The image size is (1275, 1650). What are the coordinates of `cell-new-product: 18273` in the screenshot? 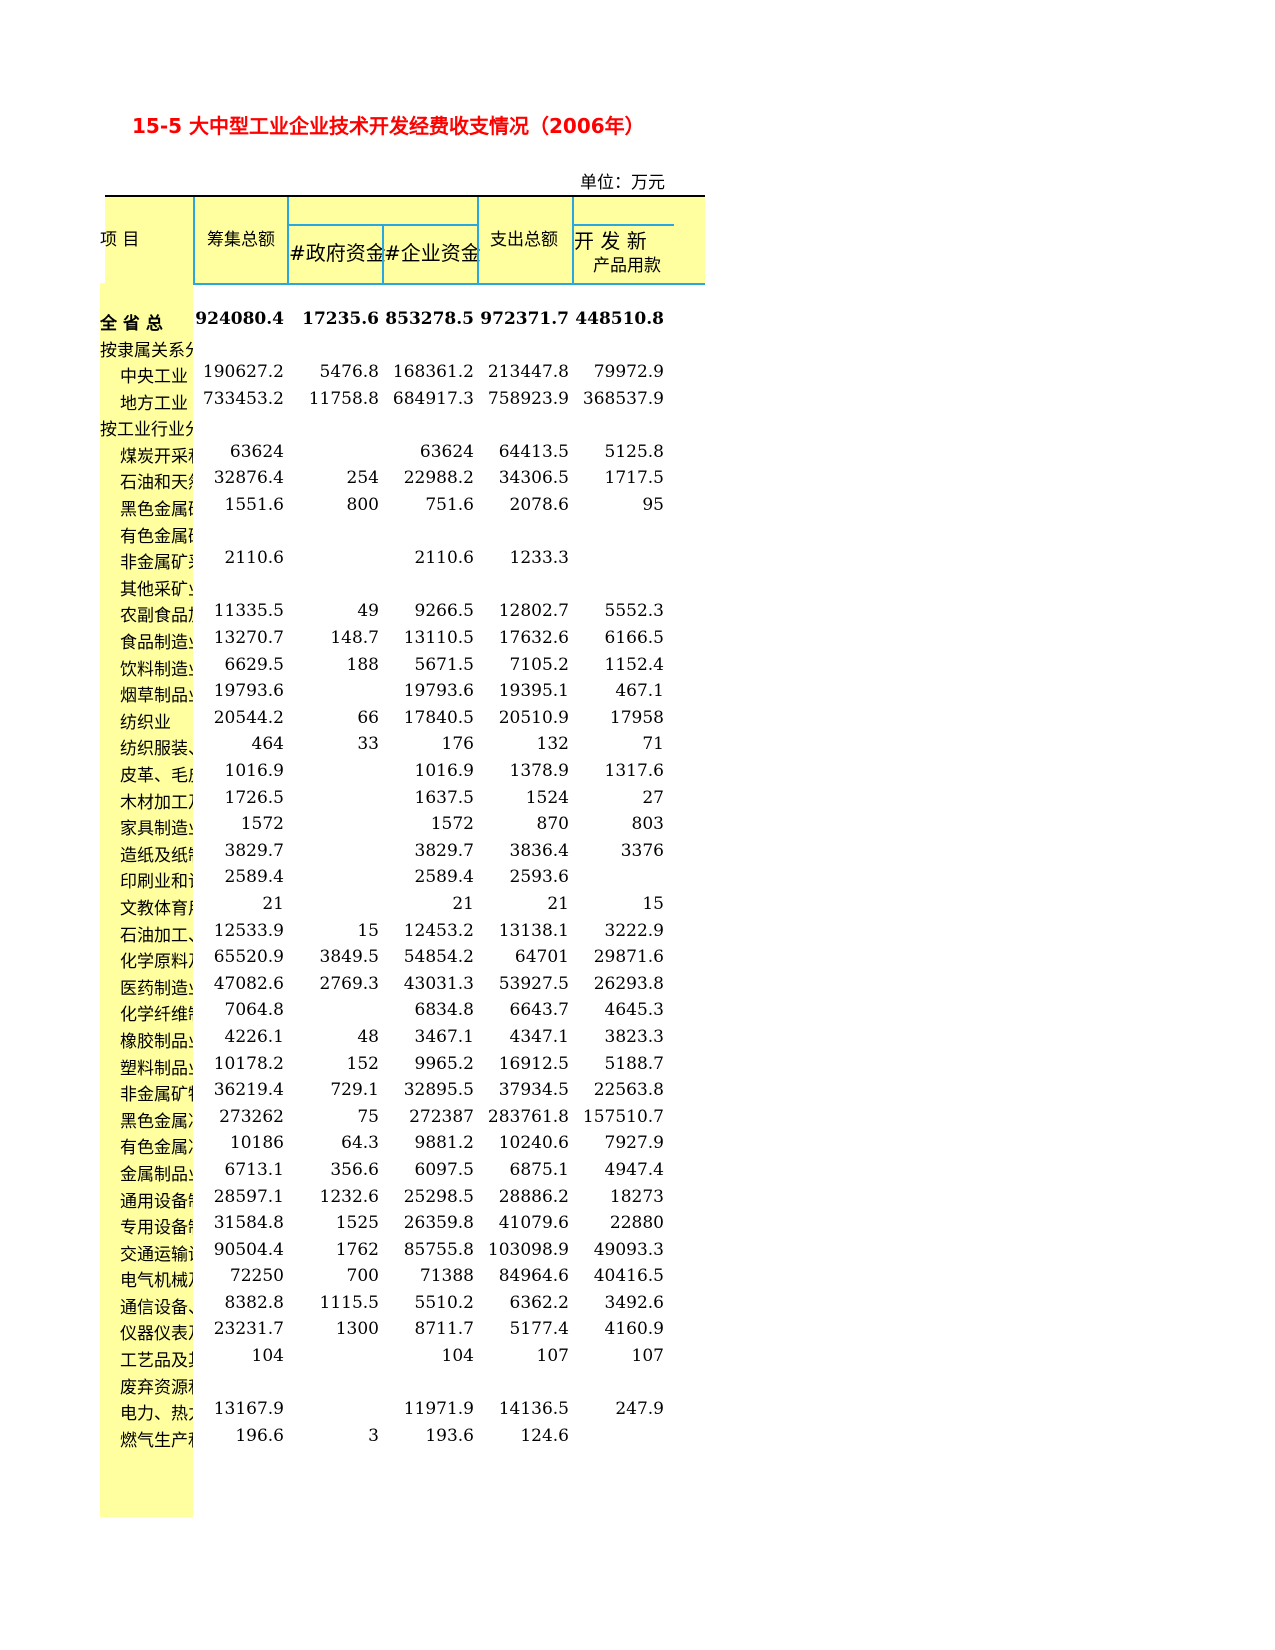 It's located at (636, 1196).